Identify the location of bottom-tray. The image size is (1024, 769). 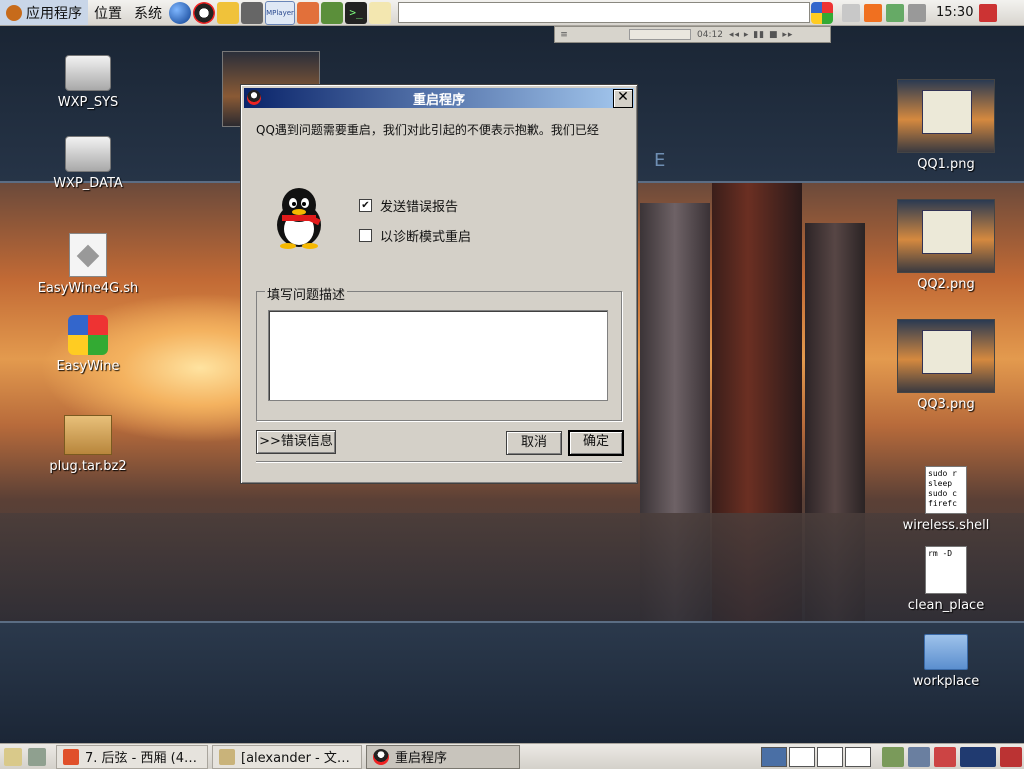
(952, 756).